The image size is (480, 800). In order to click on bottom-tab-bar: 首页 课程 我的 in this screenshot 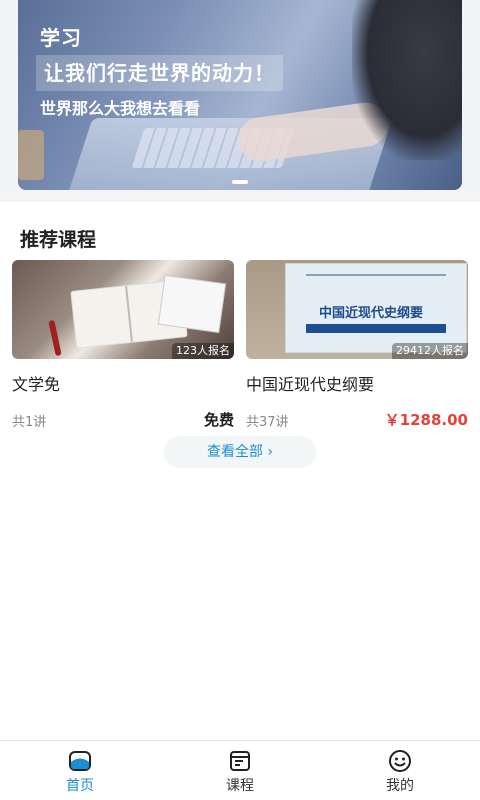, I will do `click(240, 770)`.